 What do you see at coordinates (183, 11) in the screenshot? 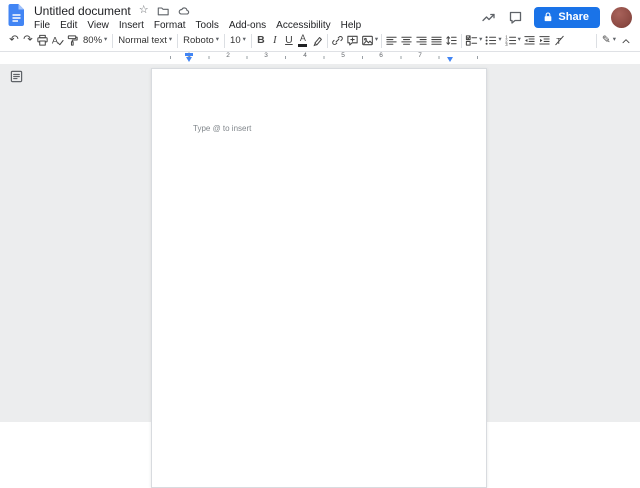
I see `cloud-status-icon` at bounding box center [183, 11].